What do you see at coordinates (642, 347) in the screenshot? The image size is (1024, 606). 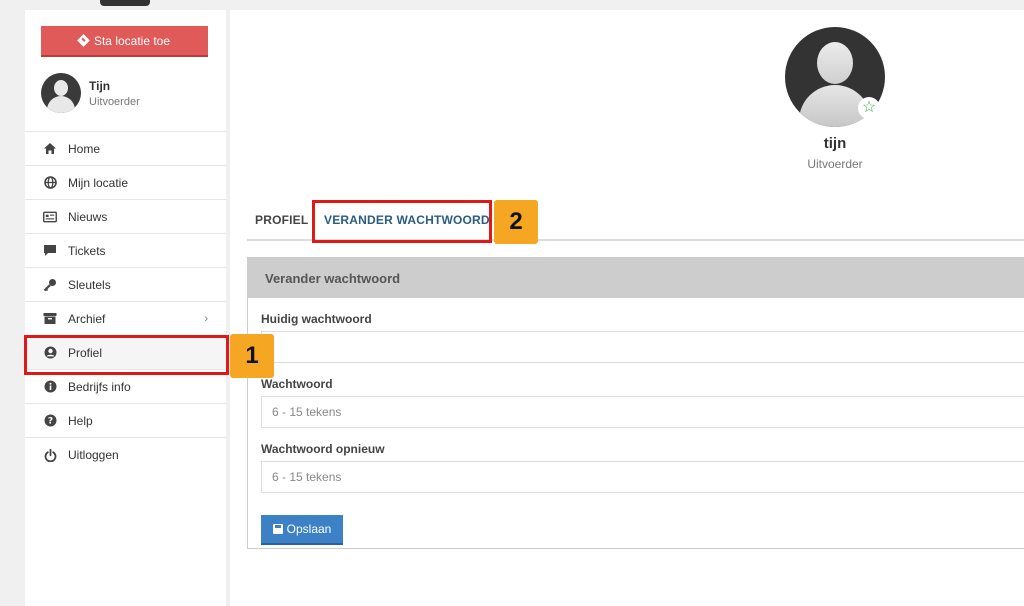 I see `current-password-field` at bounding box center [642, 347].